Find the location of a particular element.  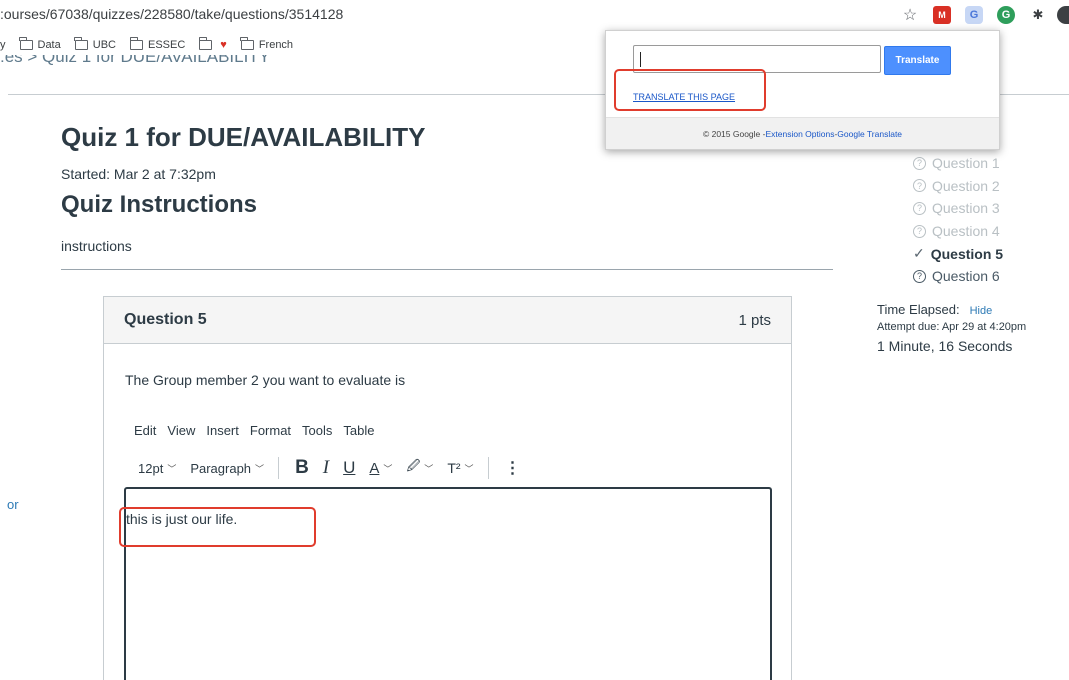

annotation-box-translate is located at coordinates (690, 90).